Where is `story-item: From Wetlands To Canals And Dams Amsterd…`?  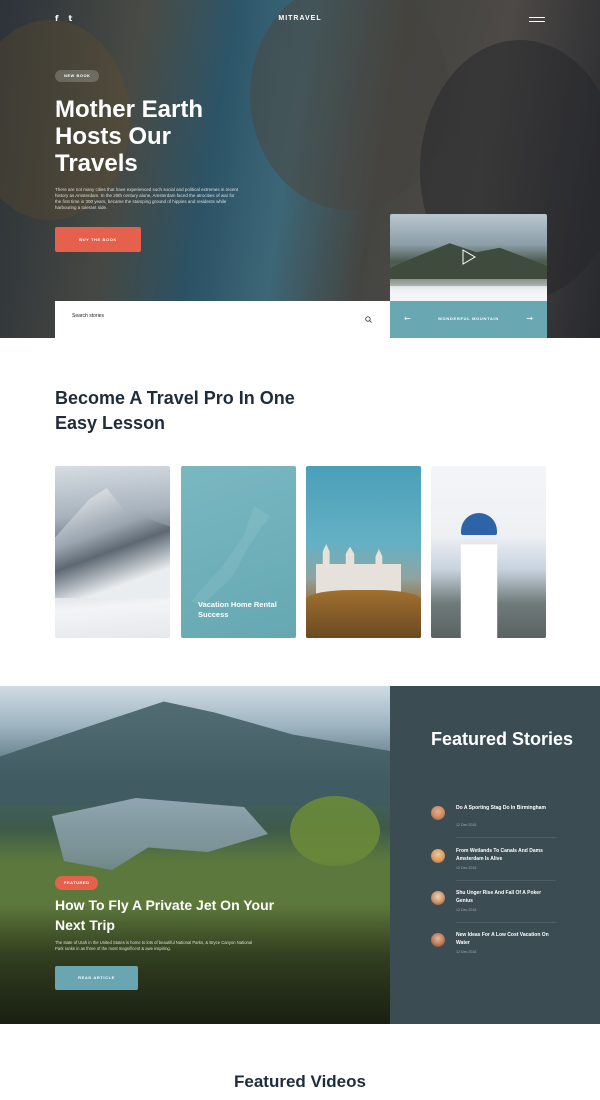
story-item: From Wetlands To Canals And Dams Amsterd… is located at coordinates (506, 868).